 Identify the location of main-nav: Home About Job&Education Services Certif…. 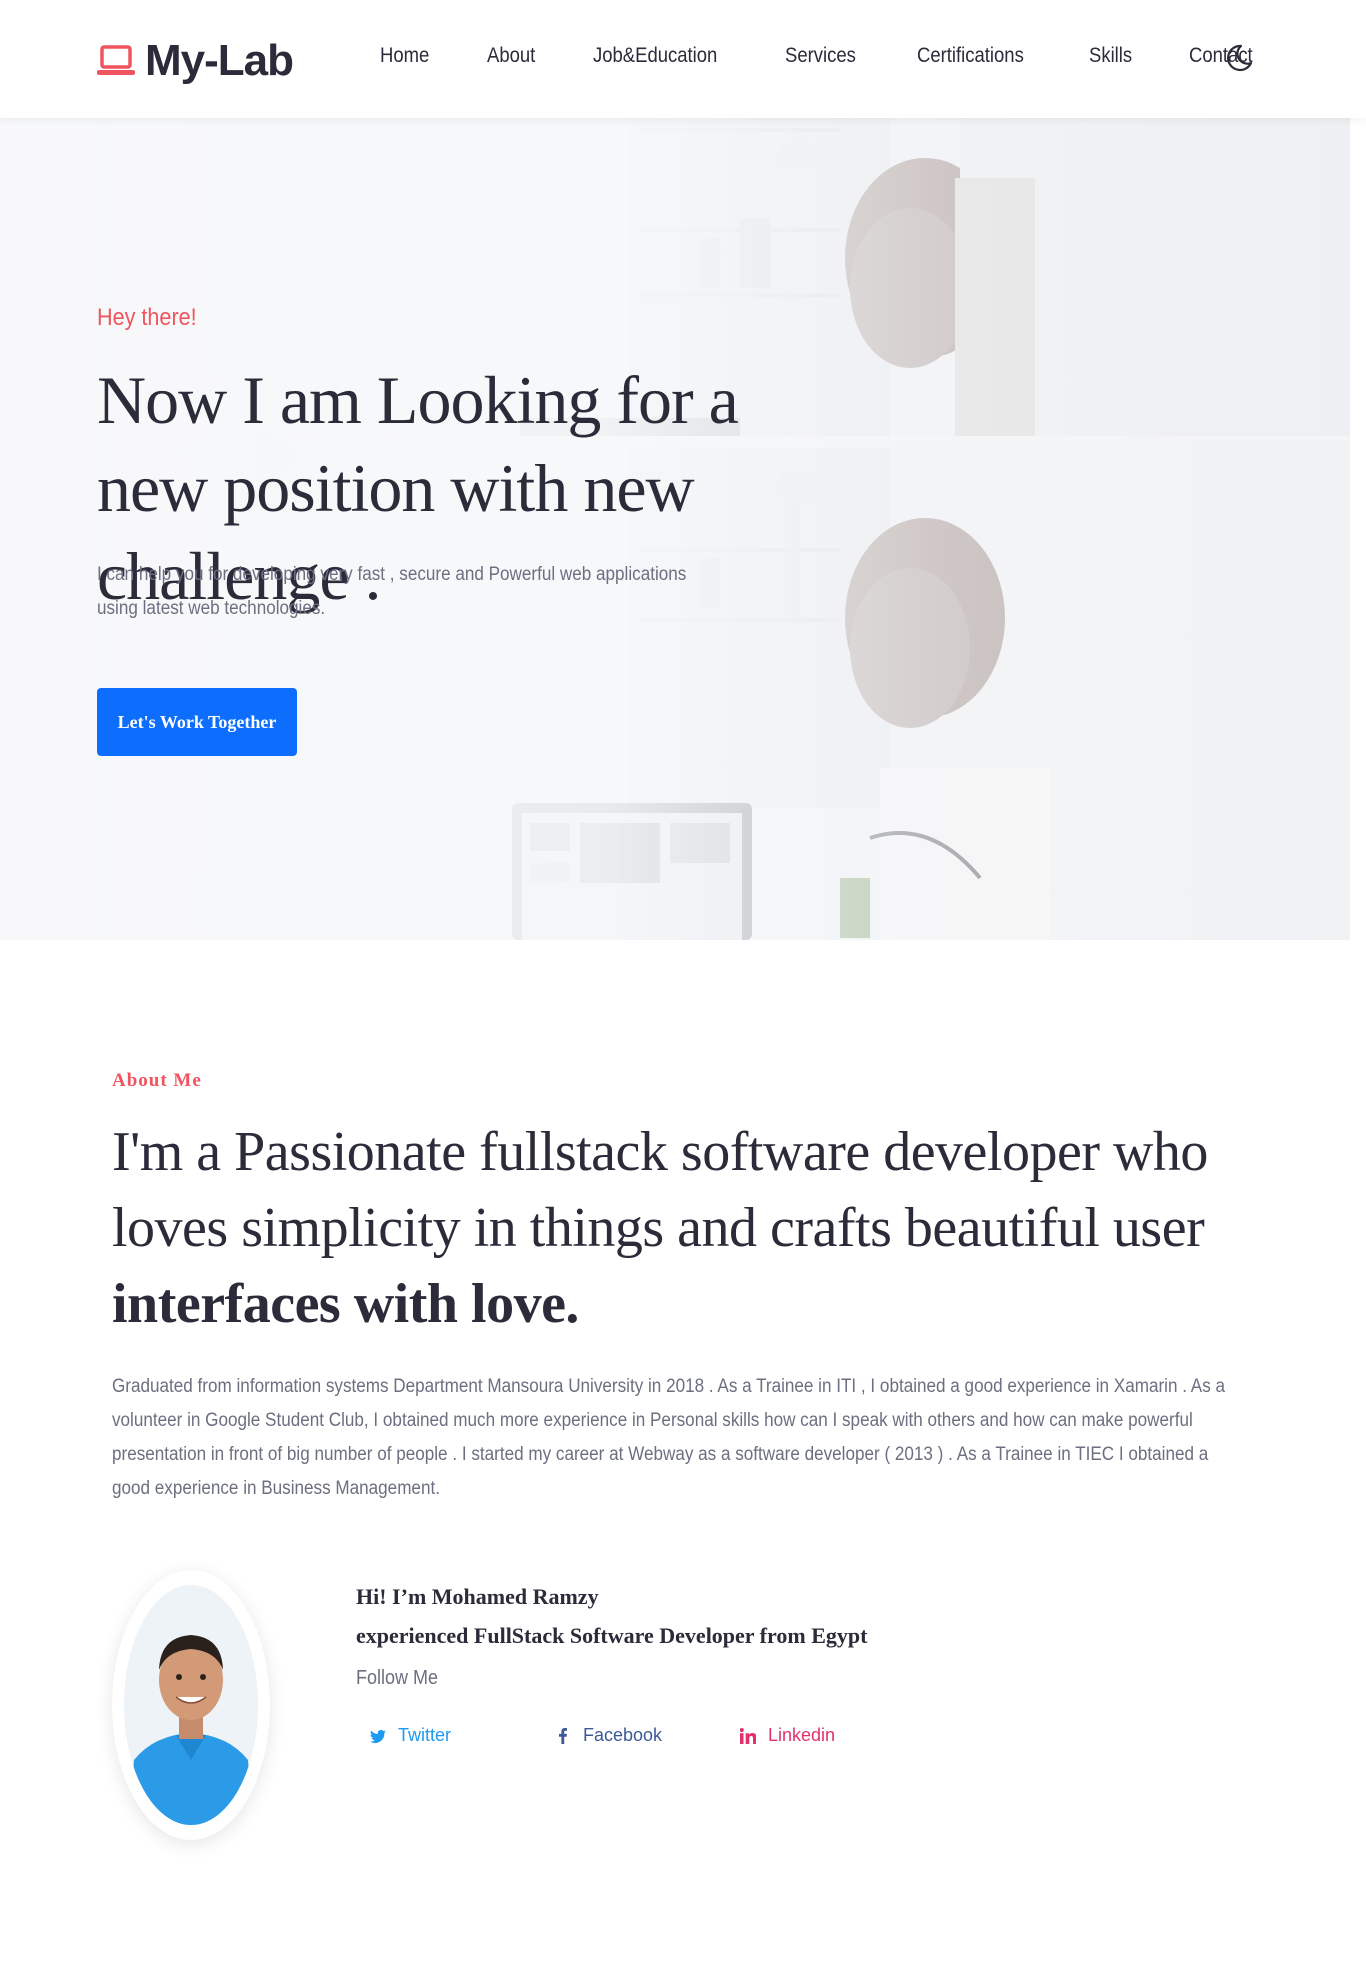
(821, 56).